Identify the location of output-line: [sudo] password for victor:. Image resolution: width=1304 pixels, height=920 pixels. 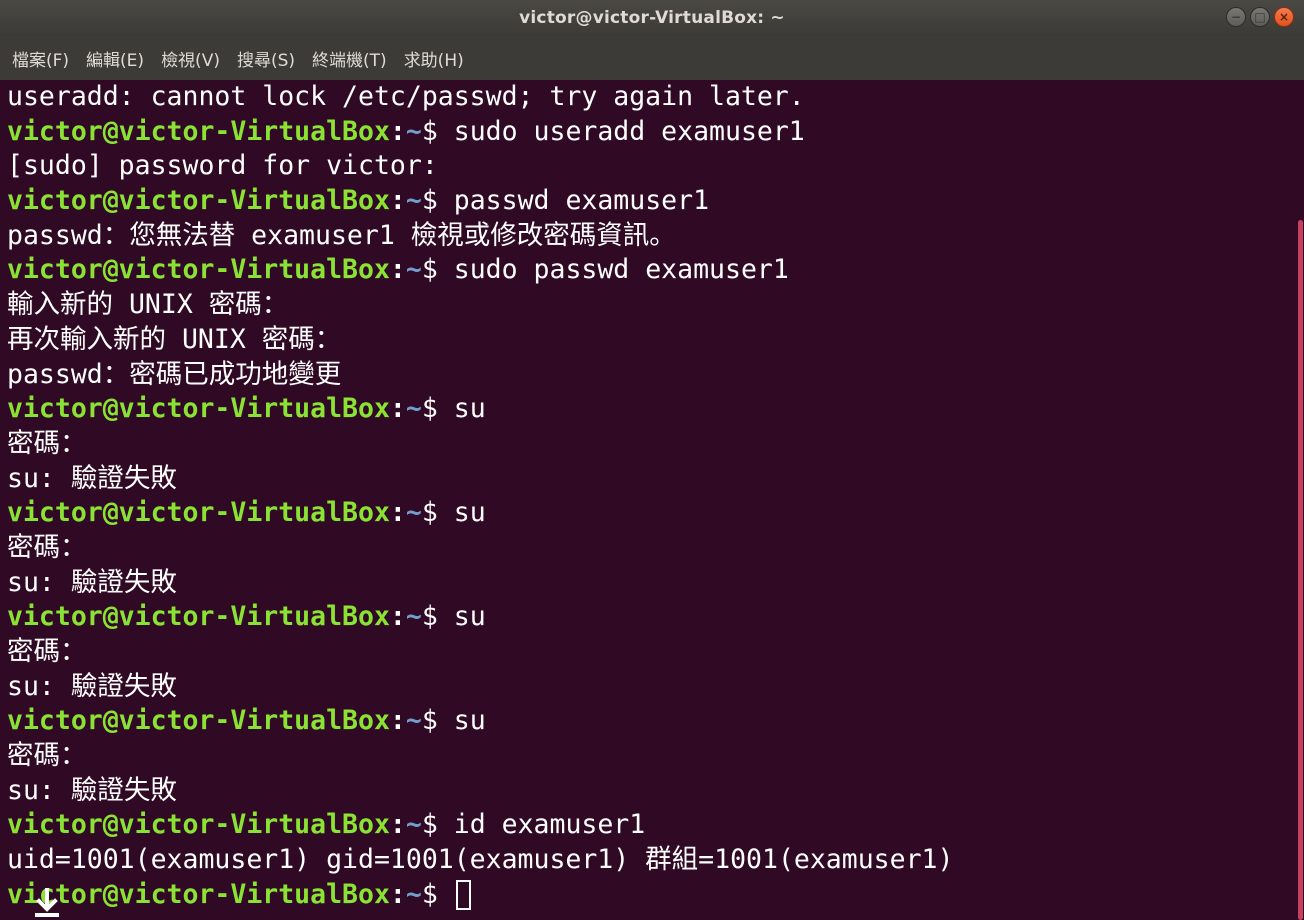
(651, 166).